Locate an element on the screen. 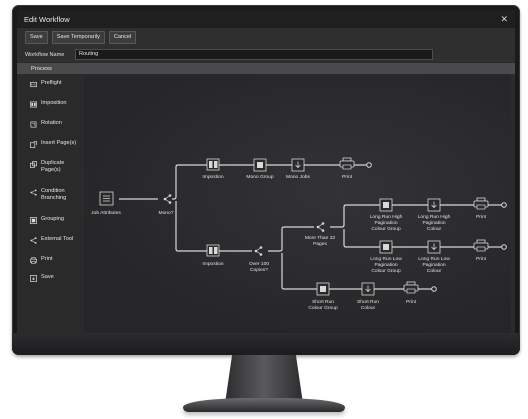  node-long-high-colour: Long Run High Pagination Colour is located at coordinates (434, 215).